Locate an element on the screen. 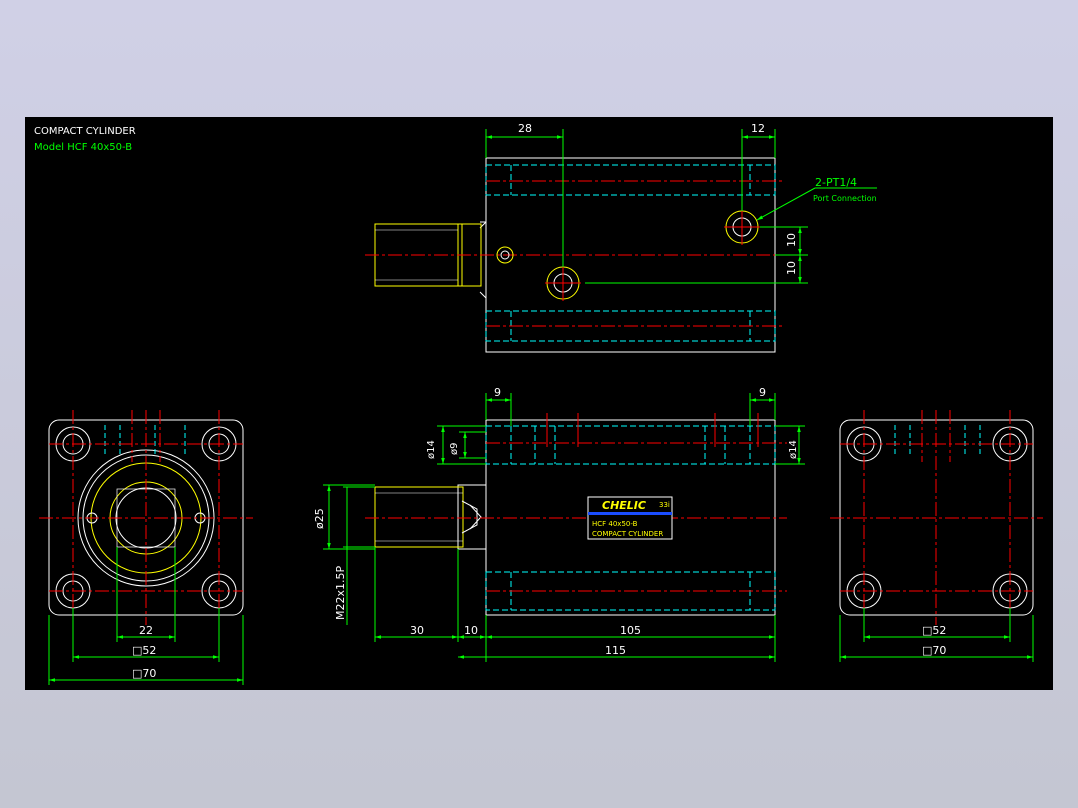 Image resolution: width=1078 pixels, height=808 pixels. dim-thread: M22x1.5P is located at coordinates (340, 593).